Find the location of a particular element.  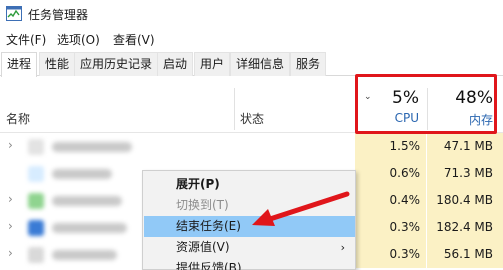

tab-processes: 进程 is located at coordinates (19, 64).